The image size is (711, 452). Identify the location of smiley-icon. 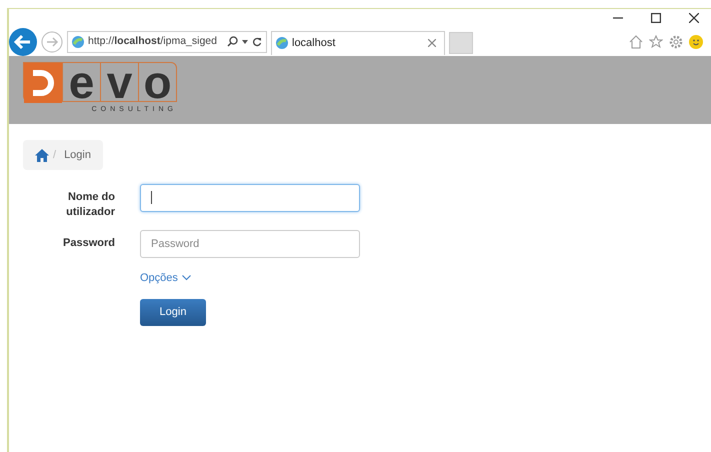
(696, 41).